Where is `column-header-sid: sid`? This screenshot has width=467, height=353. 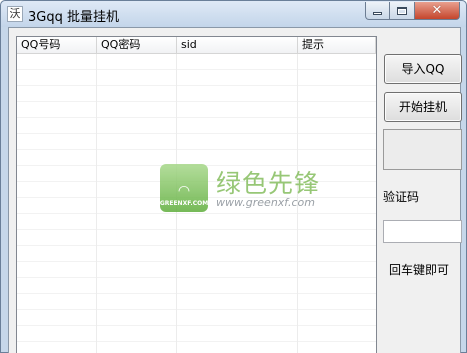 column-header-sid: sid is located at coordinates (237, 45).